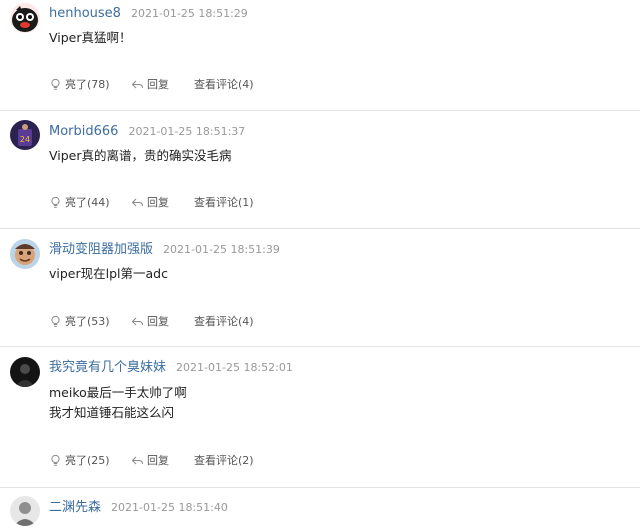 The width and height of the screenshot is (640, 530). What do you see at coordinates (75, 507) in the screenshot?
I see `username-link: 二渊先森` at bounding box center [75, 507].